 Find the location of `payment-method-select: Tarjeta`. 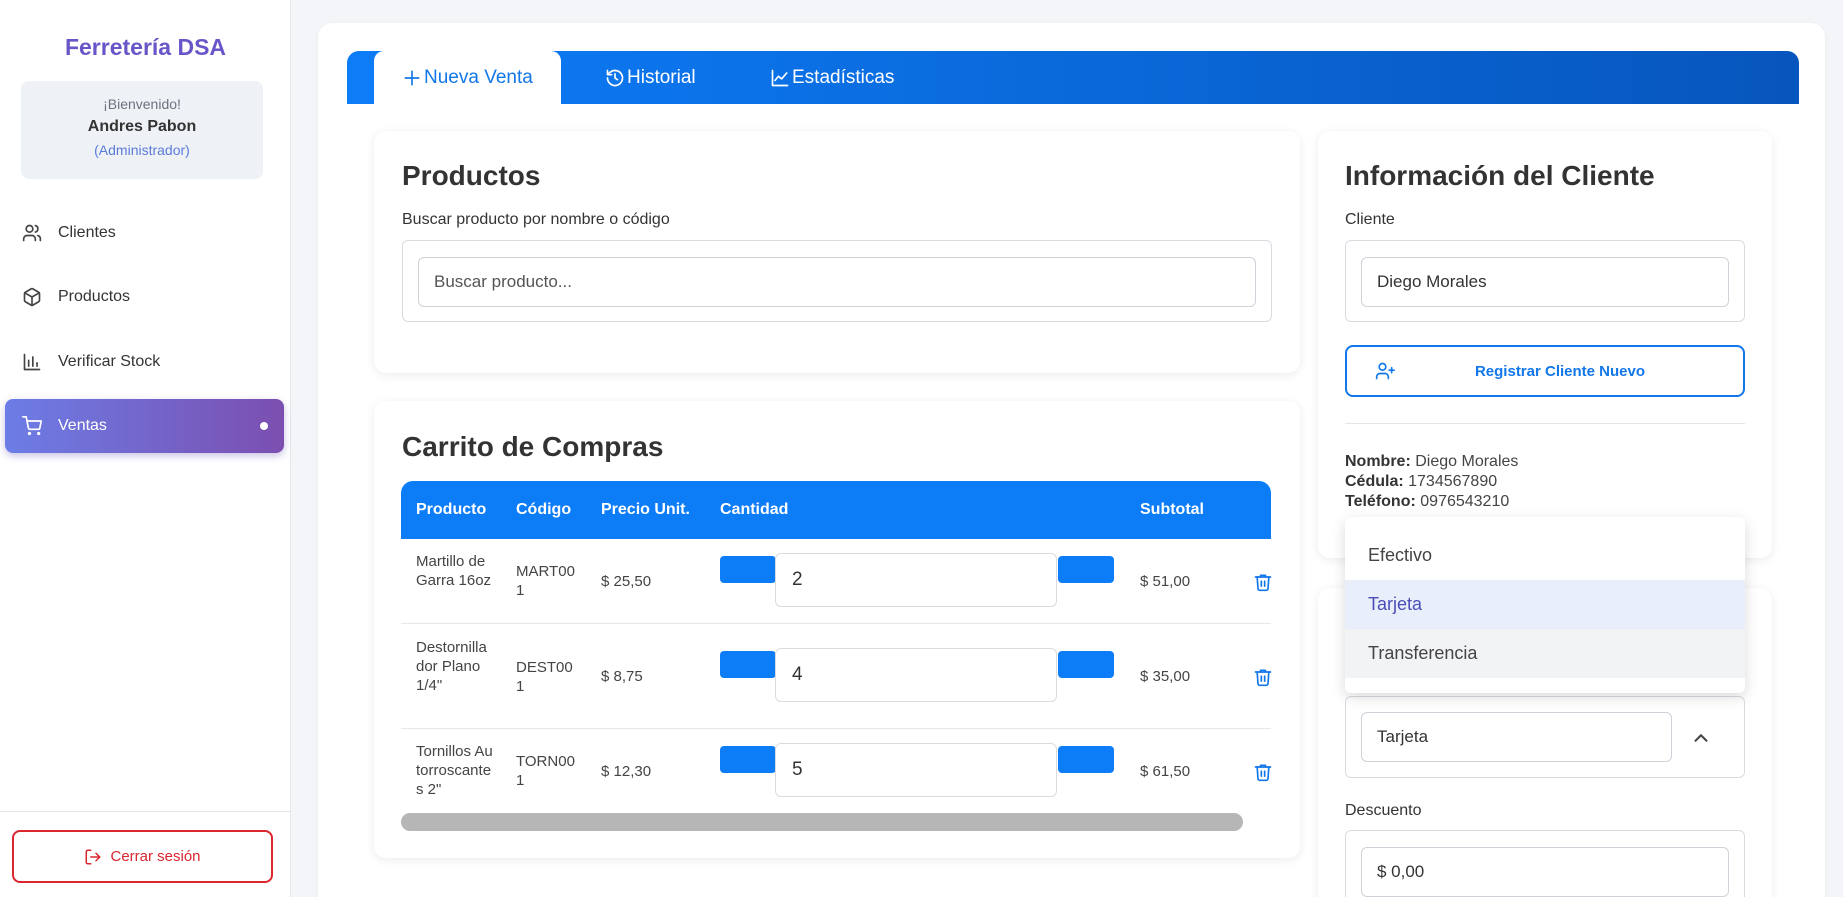

payment-method-select: Tarjeta is located at coordinates (1516, 737).